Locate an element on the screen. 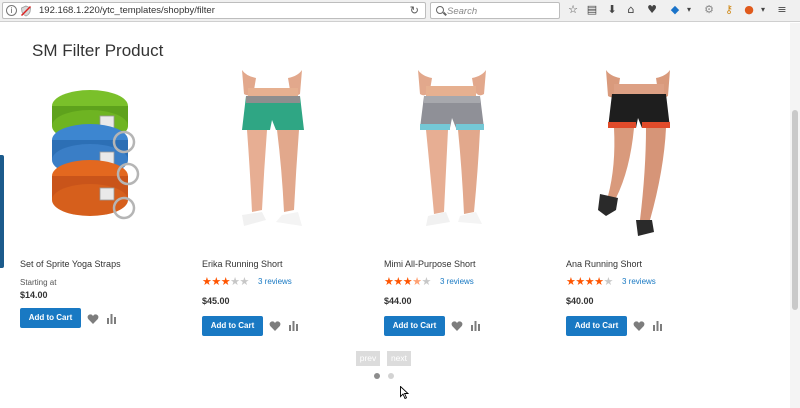 This screenshot has height=408, width=800. side-panel-handle is located at coordinates (2, 211).